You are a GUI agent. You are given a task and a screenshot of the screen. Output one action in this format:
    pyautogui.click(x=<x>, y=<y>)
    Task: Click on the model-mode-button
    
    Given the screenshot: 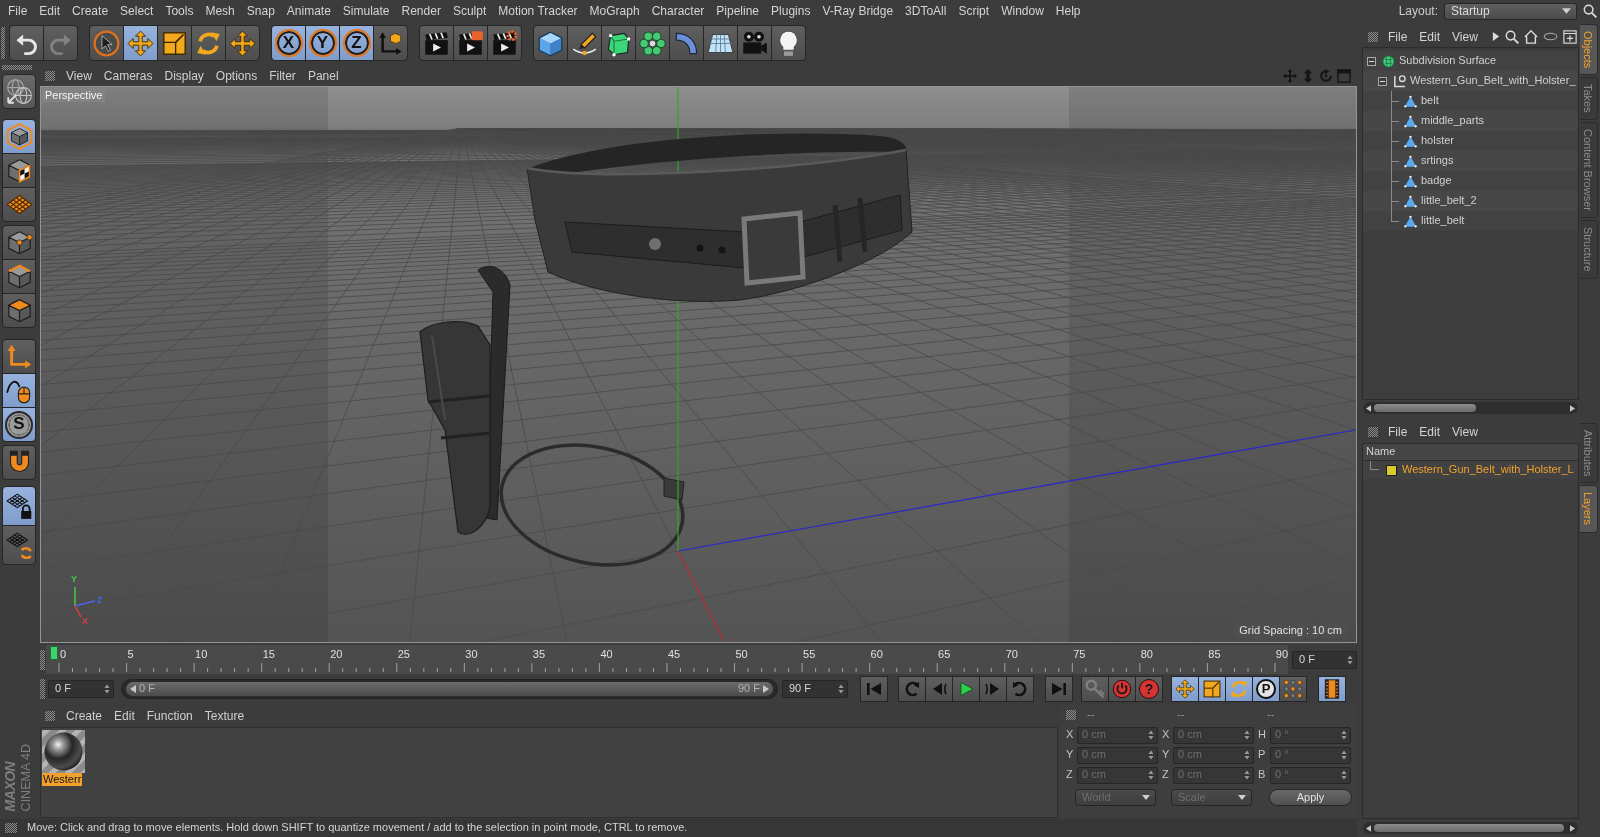 What is the action you would take?
    pyautogui.click(x=19, y=136)
    